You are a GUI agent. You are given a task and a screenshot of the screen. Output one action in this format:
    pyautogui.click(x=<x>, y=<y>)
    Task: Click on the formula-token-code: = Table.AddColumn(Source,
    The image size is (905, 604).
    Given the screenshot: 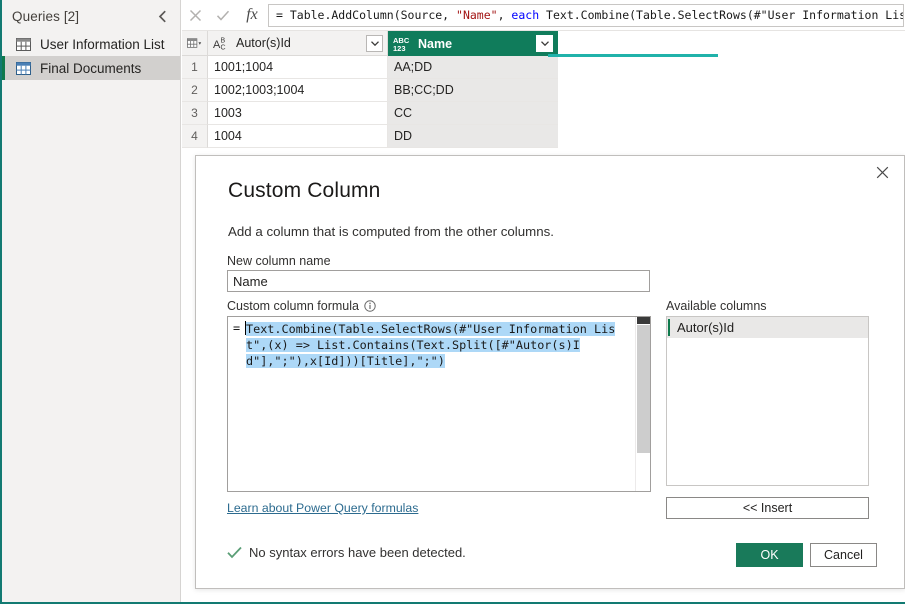 What is the action you would take?
    pyautogui.click(x=366, y=15)
    